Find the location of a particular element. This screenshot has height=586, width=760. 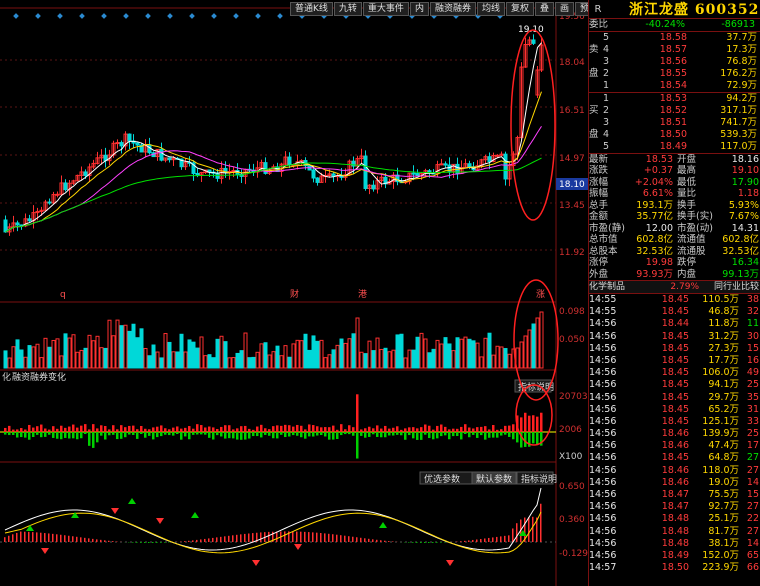

toolbar-button-3: 内 is located at coordinates (419, 9).